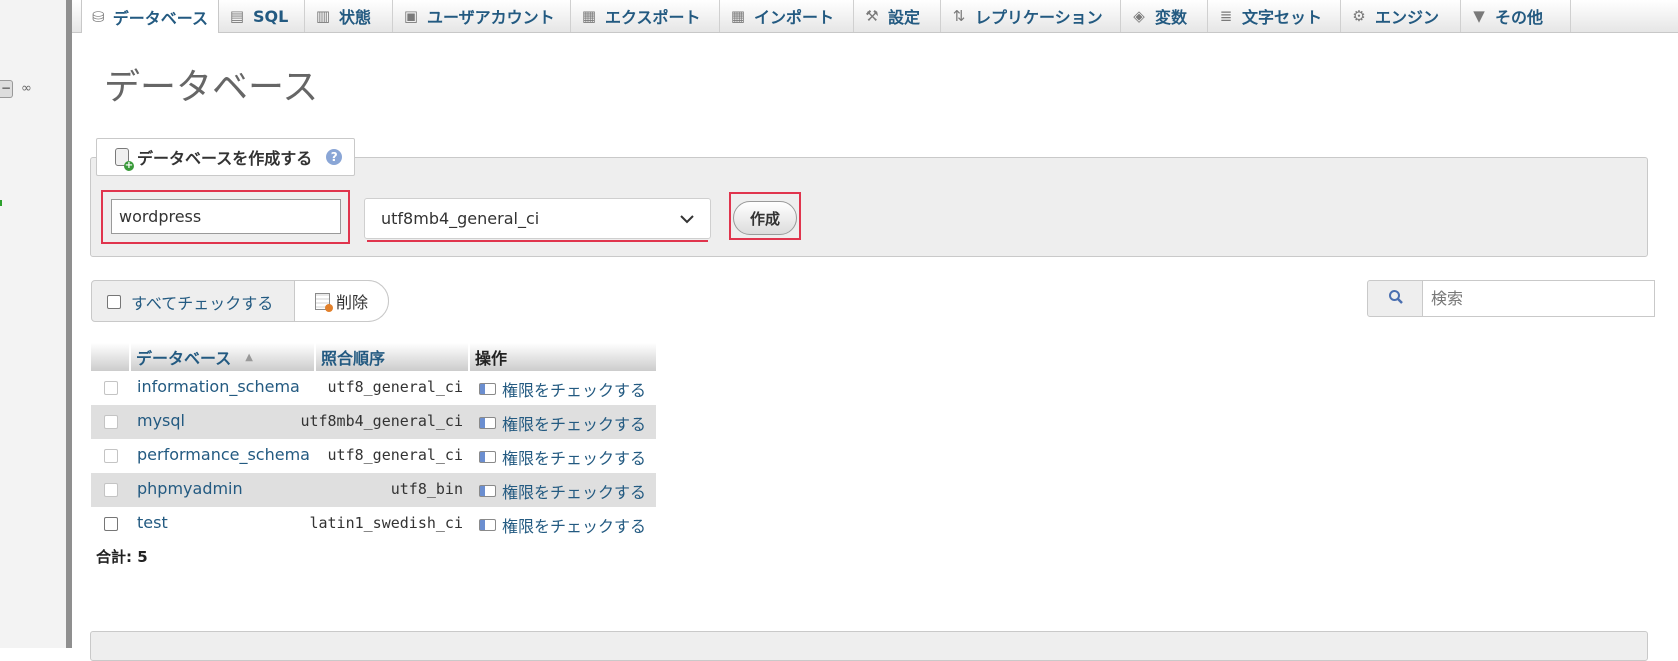 Image resolution: width=1678 pixels, height=661 pixels. I want to click on tab-charsets: ≣ 文字セット, so click(1274, 16).